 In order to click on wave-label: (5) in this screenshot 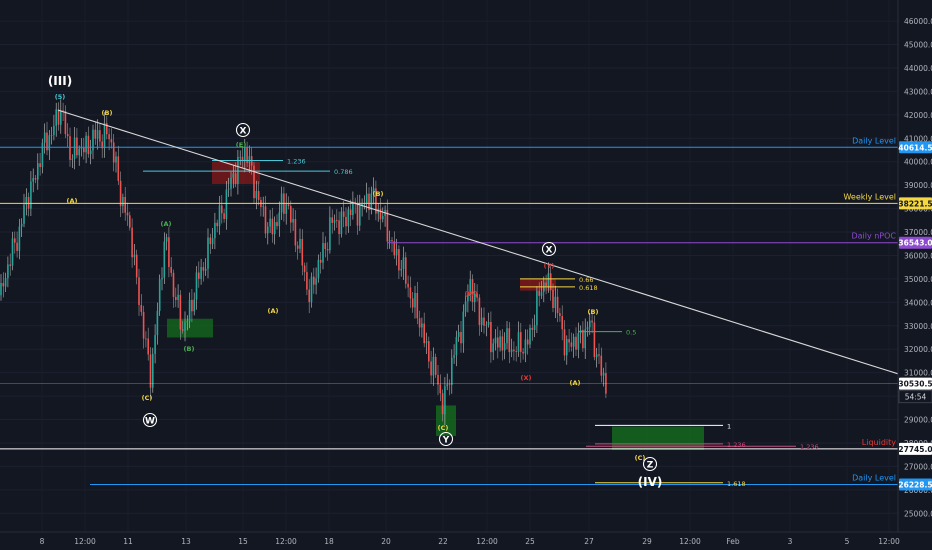, I will do `click(60, 97)`.